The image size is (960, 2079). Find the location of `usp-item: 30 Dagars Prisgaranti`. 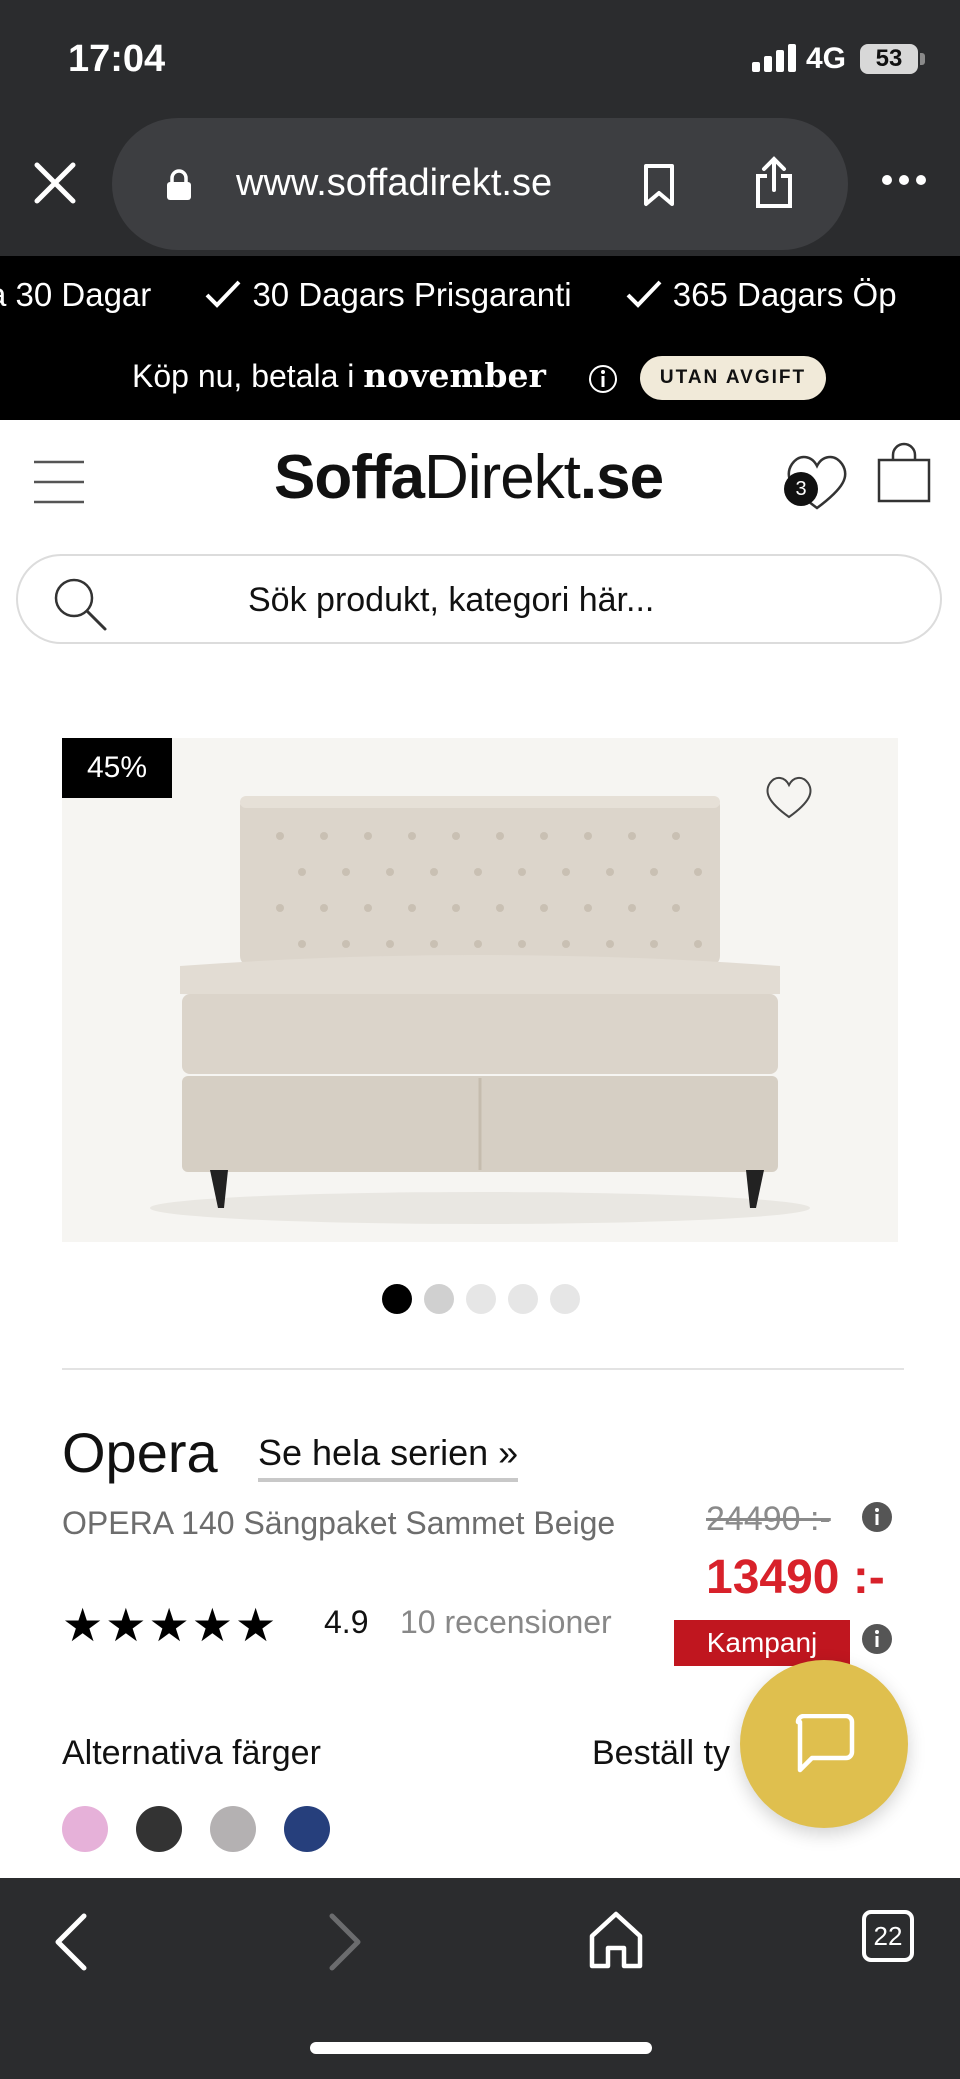

usp-item: 30 Dagars Prisgaranti is located at coordinates (388, 295).